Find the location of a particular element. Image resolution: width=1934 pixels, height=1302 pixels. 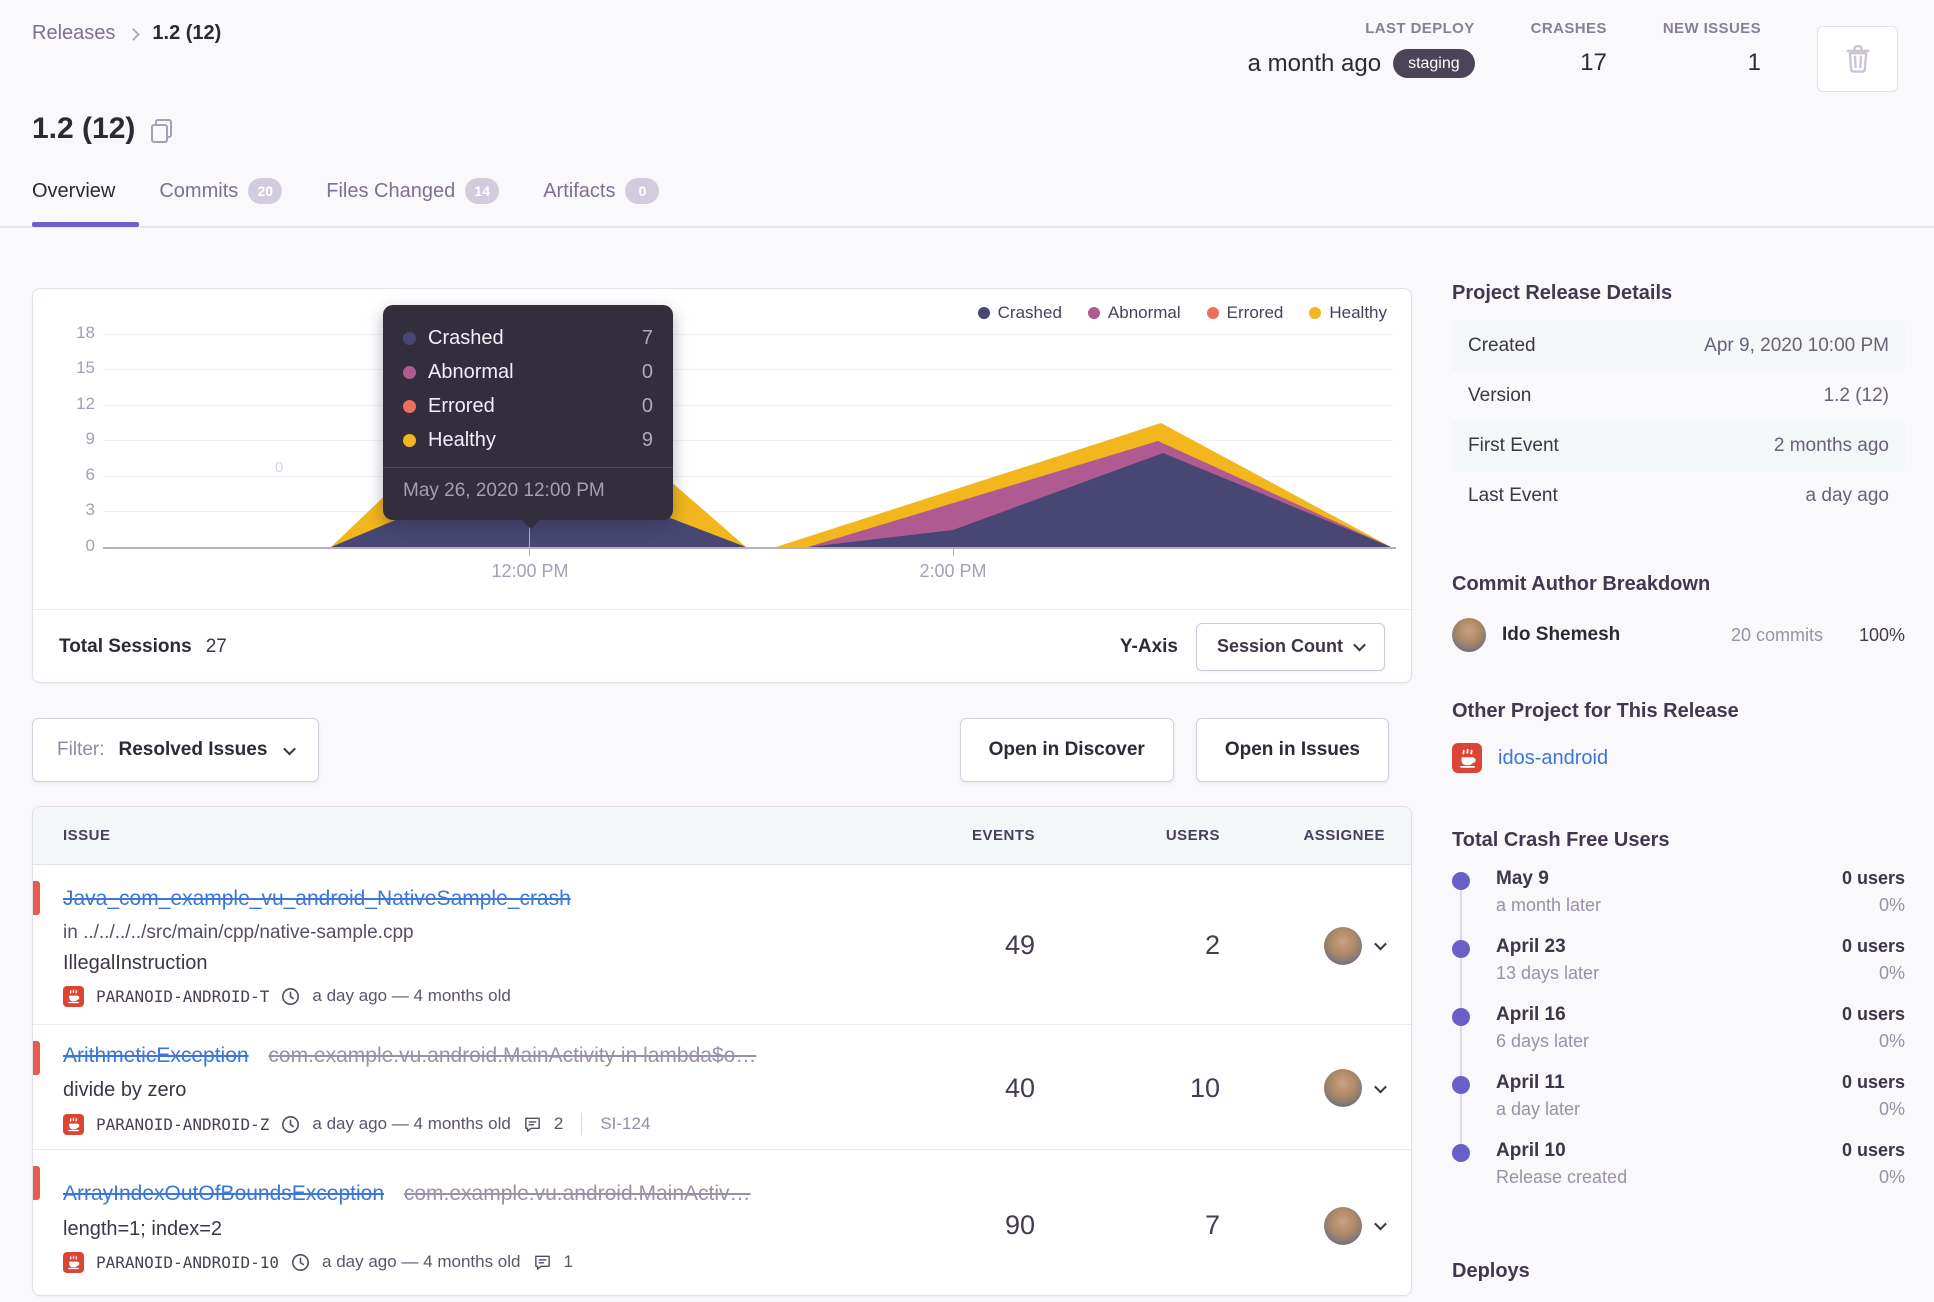

chevron-right-icon is located at coordinates (134, 34).